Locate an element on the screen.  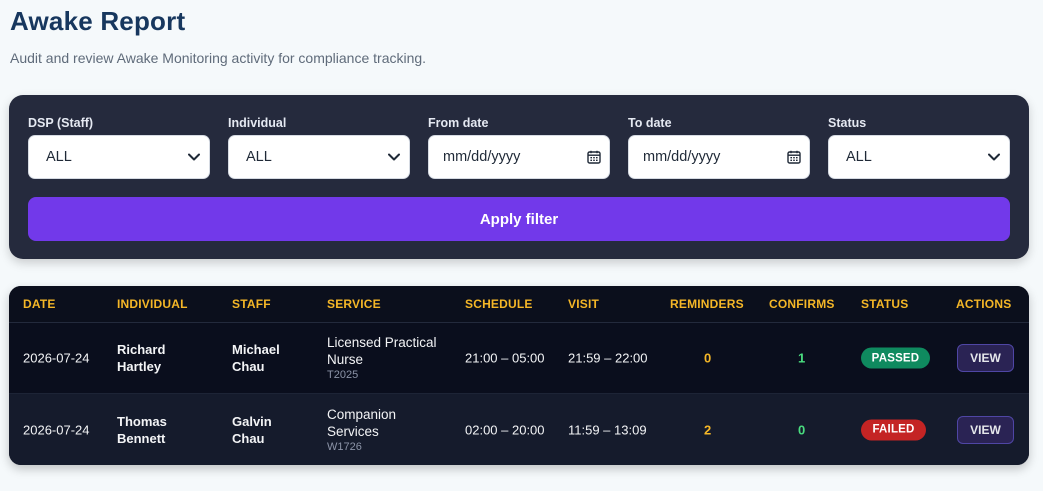
to-date-placeholder: mm/dd/yyyy is located at coordinates (682, 157).